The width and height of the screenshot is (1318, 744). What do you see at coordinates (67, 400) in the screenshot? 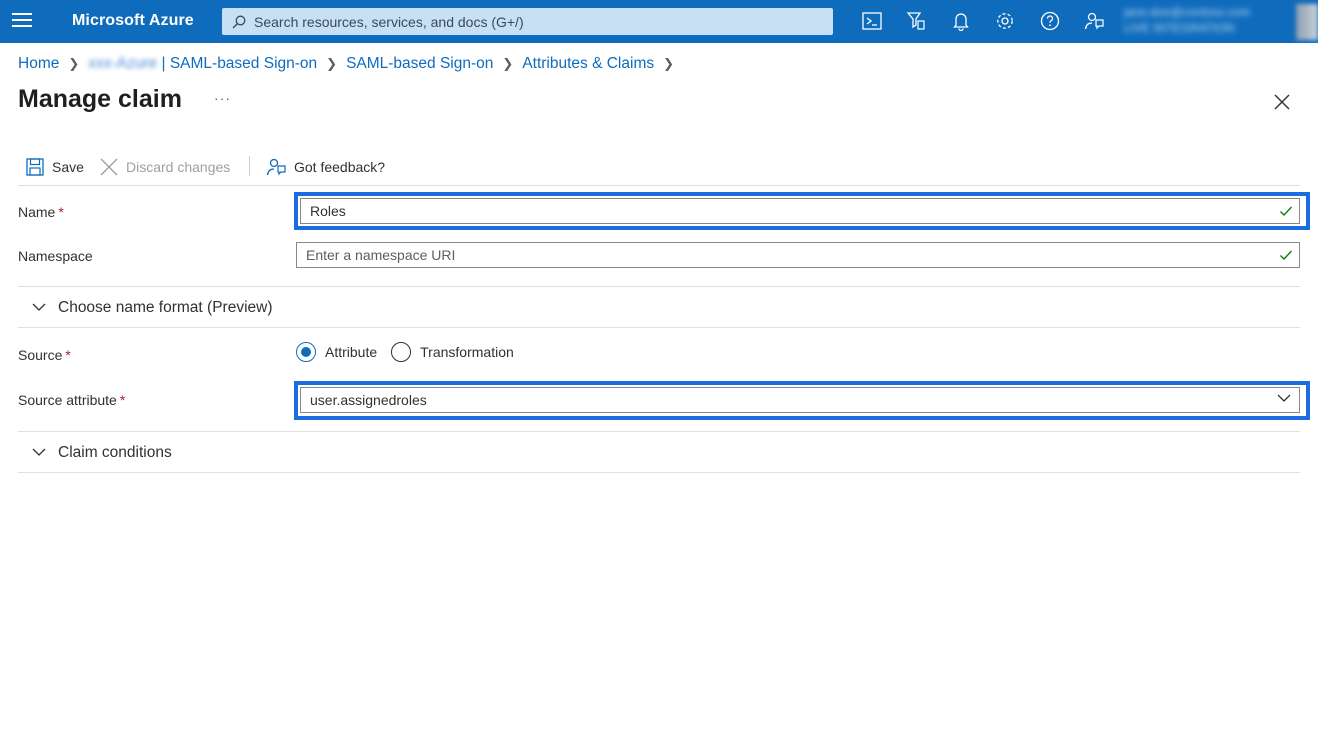
I see `source-attribute-label-text: Source attribute` at bounding box center [67, 400].